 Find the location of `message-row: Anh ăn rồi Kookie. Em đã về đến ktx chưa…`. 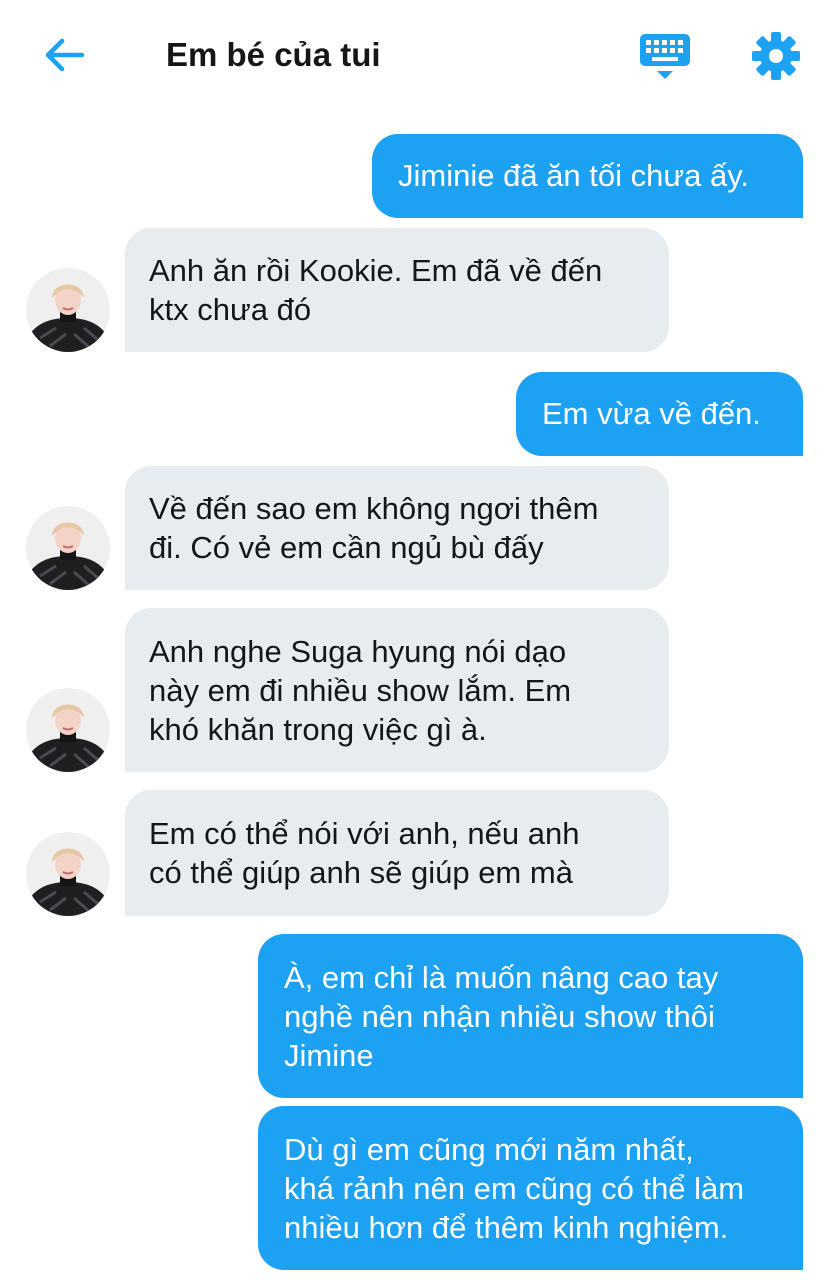

message-row: Anh ăn rồi Kookie. Em đã về đến ktx chưa… is located at coordinates (415, 290).